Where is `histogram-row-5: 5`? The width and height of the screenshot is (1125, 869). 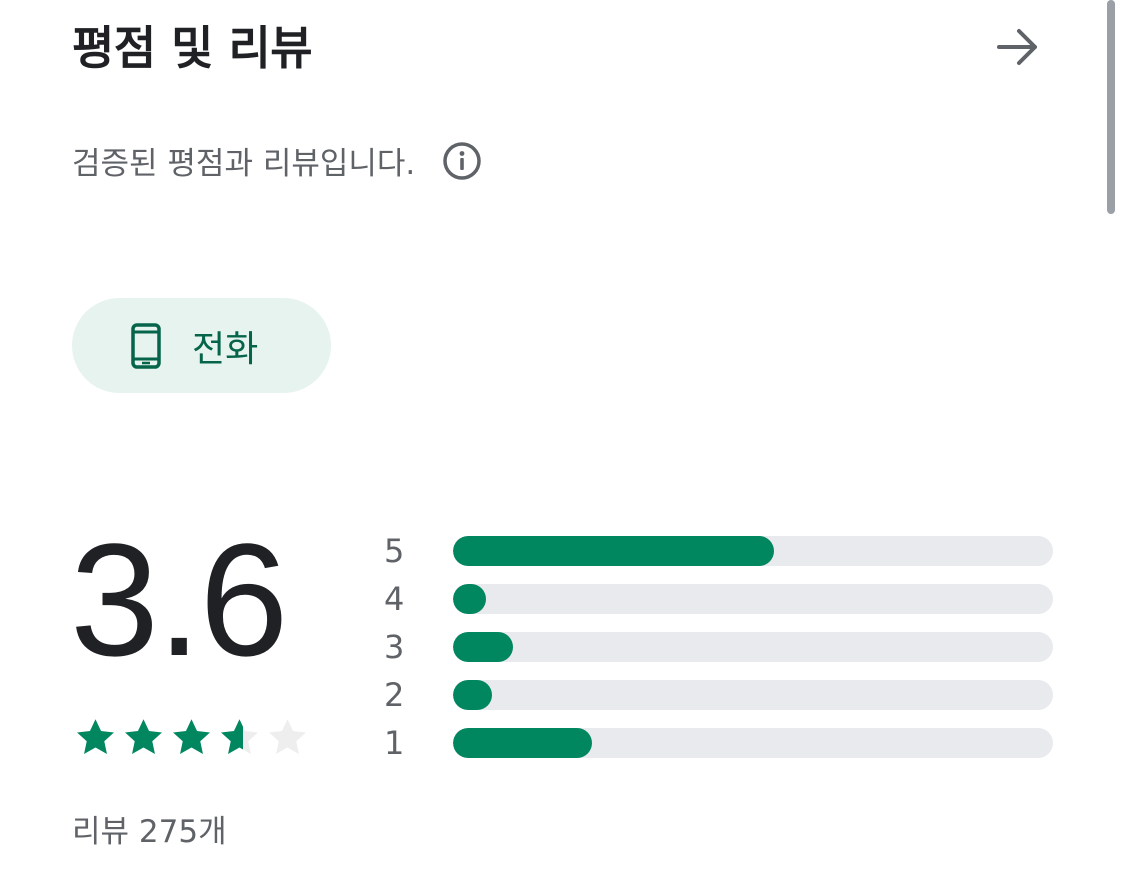 histogram-row-5: 5 is located at coordinates (718, 551).